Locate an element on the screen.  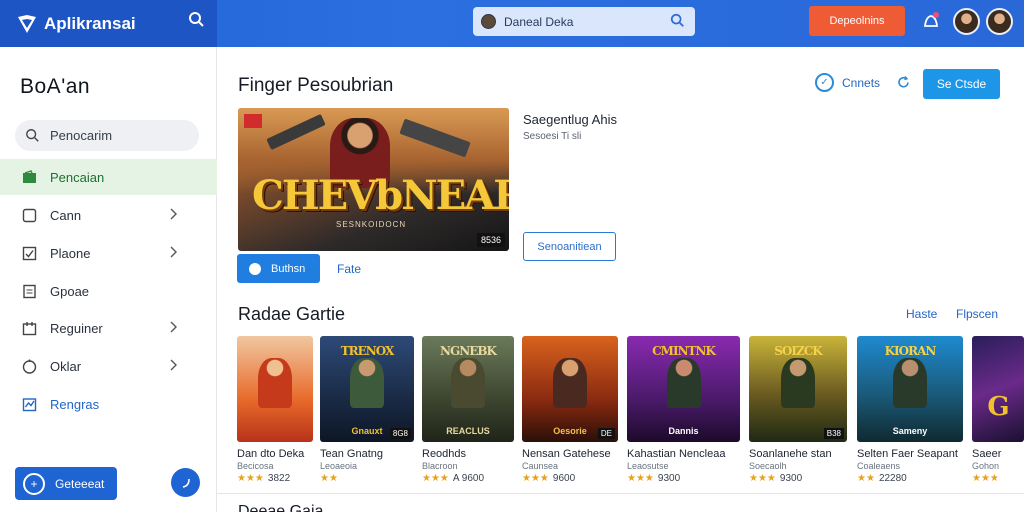
circle-icon is located at coordinates (29, 366).